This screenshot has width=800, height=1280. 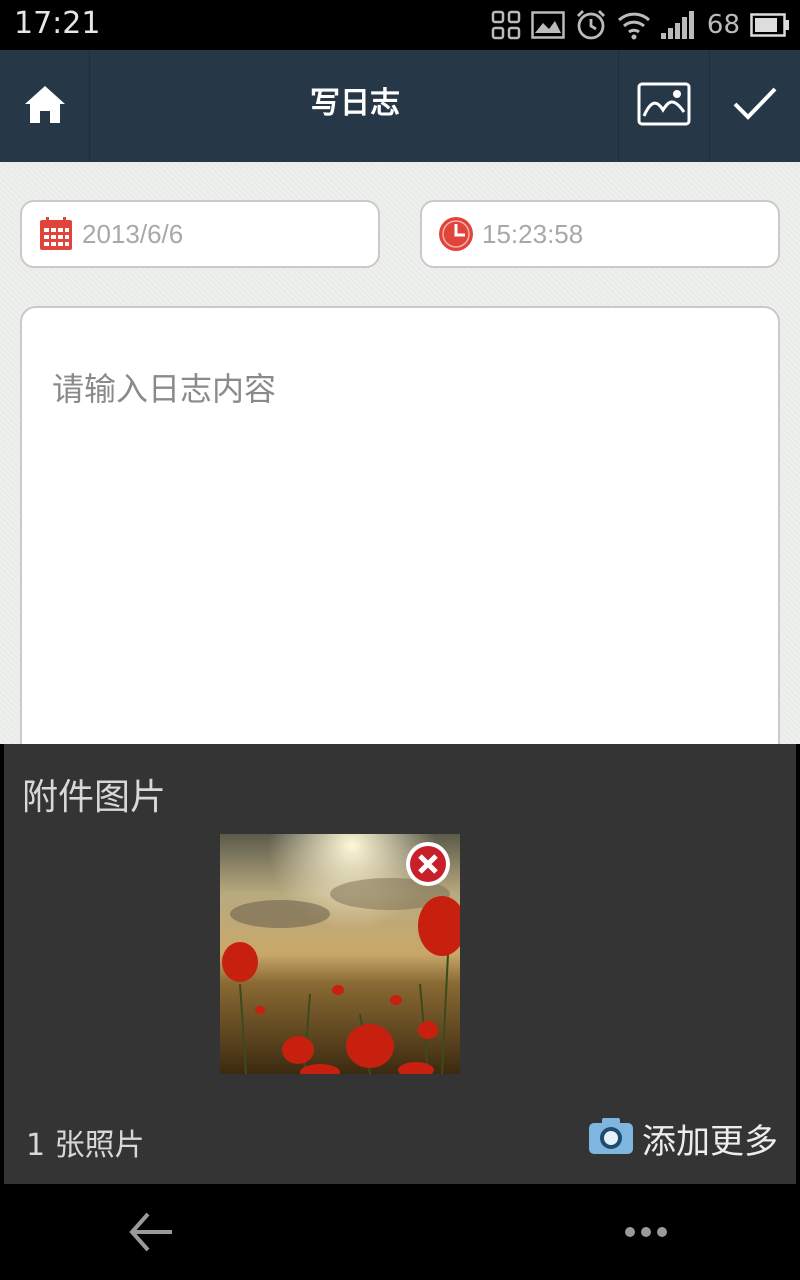 I want to click on time-value: 15:23:58, so click(x=533, y=233).